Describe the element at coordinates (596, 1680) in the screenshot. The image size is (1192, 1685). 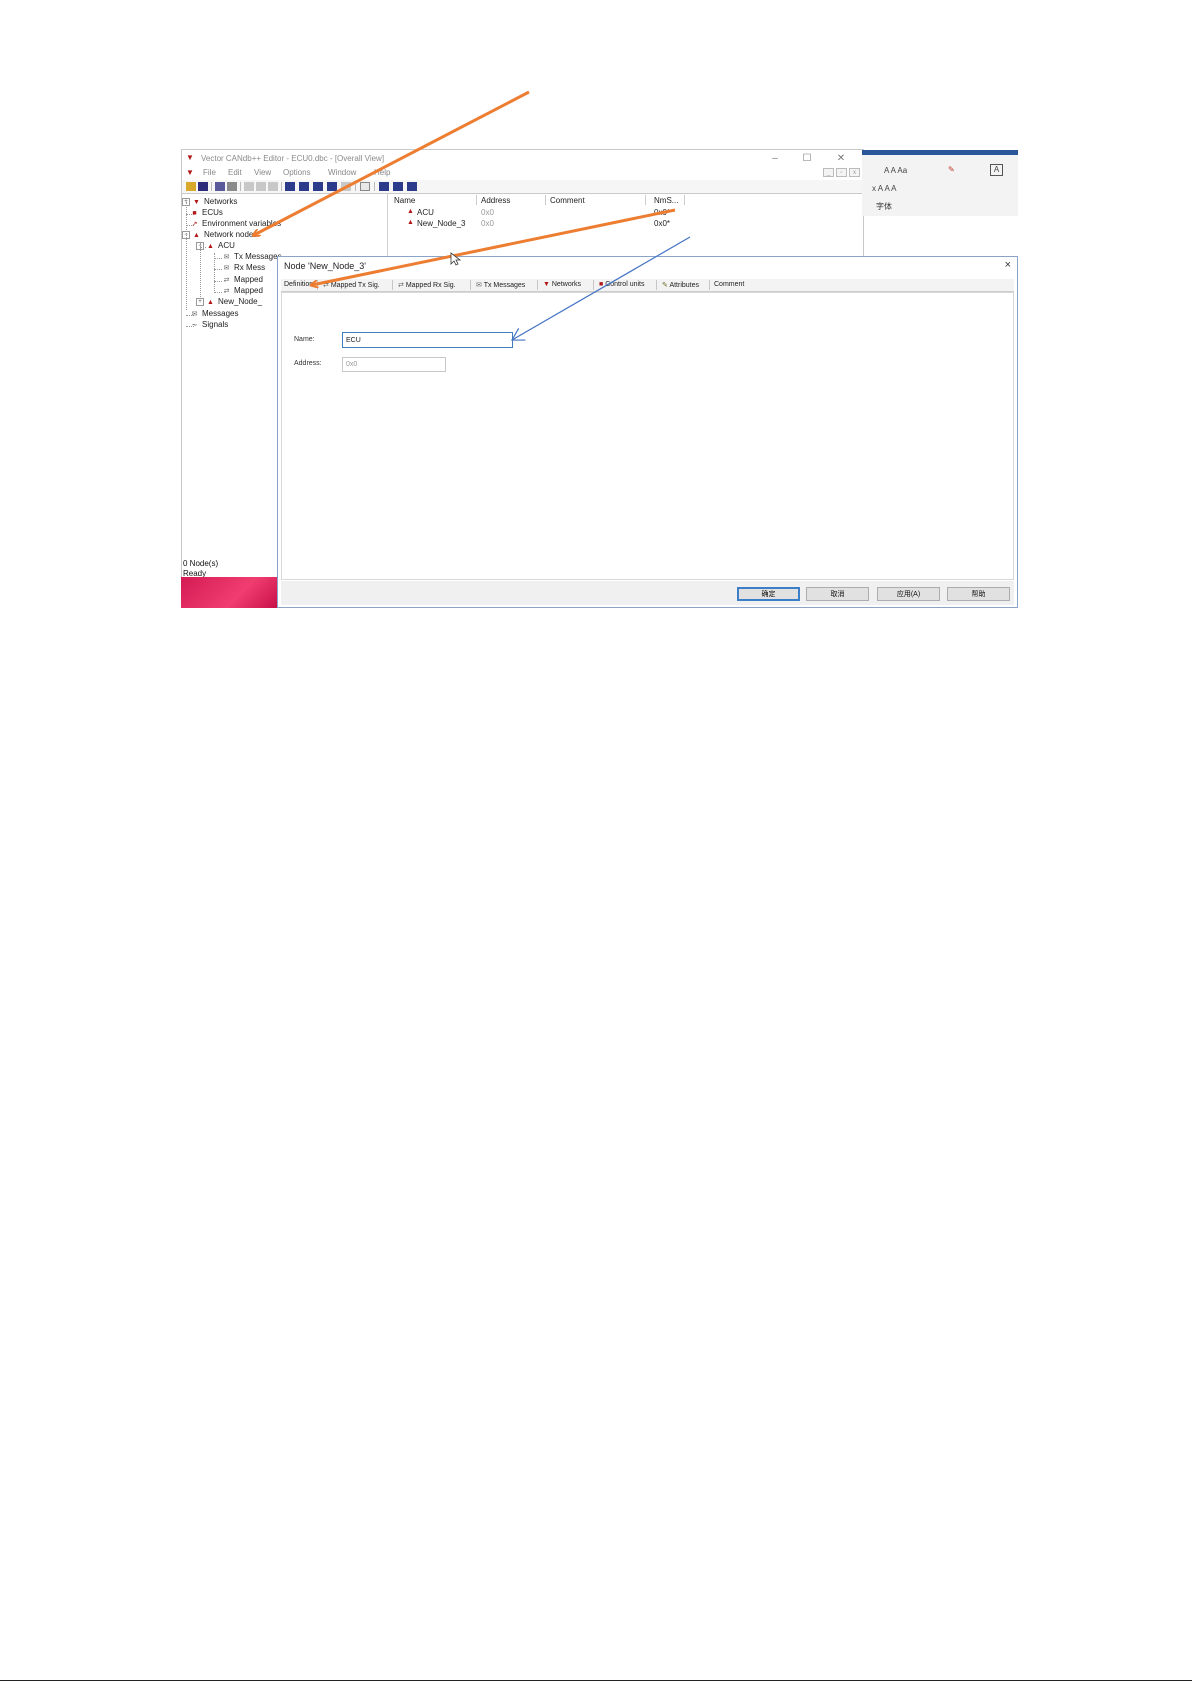
I see `page-footer-line` at that location.